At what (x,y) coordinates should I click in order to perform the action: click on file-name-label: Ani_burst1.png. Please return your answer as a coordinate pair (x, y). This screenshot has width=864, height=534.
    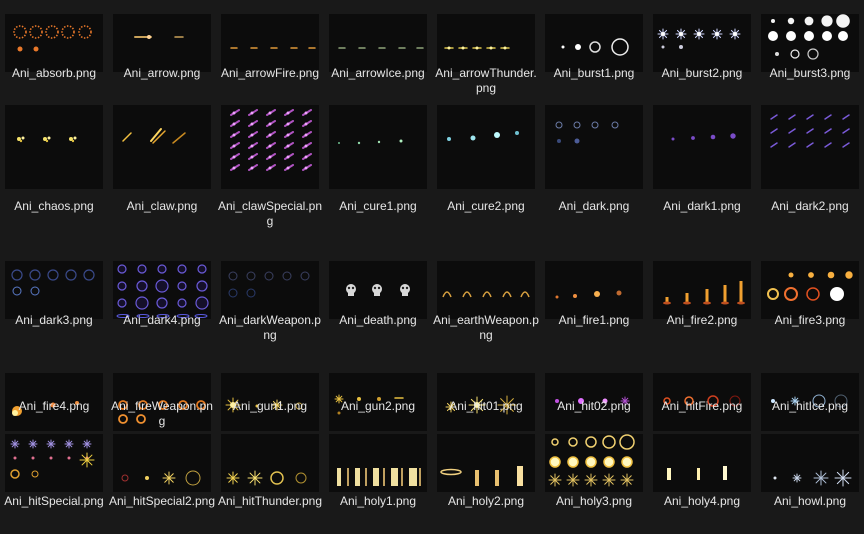
    Looking at the image, I should click on (594, 73).